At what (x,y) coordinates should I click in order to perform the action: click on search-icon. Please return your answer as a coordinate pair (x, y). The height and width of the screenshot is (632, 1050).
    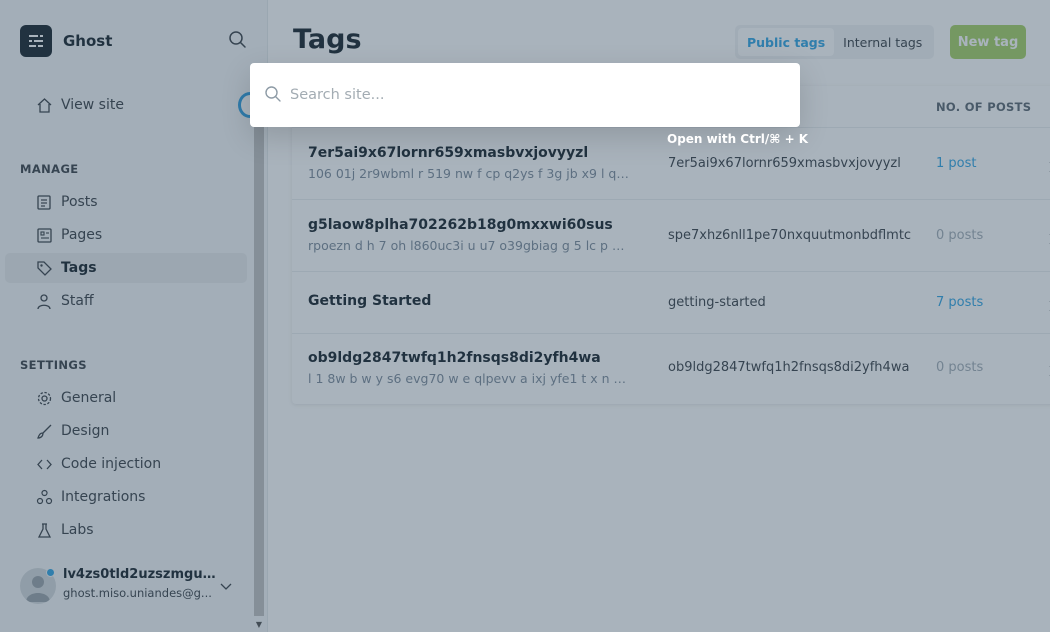
    Looking at the image, I should click on (273, 94).